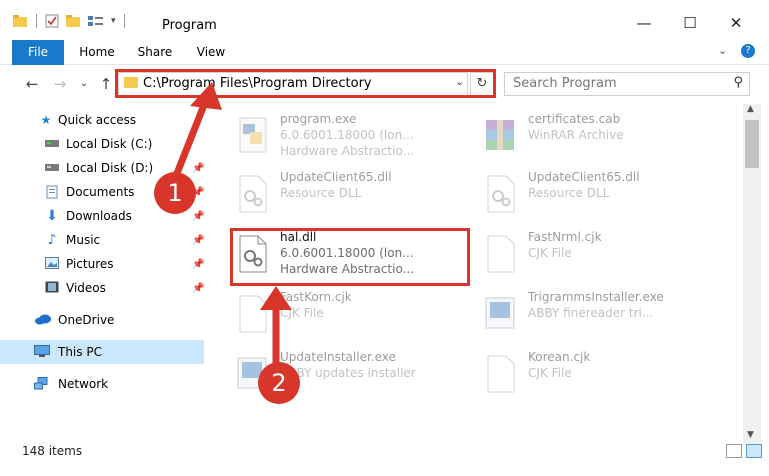  What do you see at coordinates (748, 51) in the screenshot?
I see `help-icon: ?` at bounding box center [748, 51].